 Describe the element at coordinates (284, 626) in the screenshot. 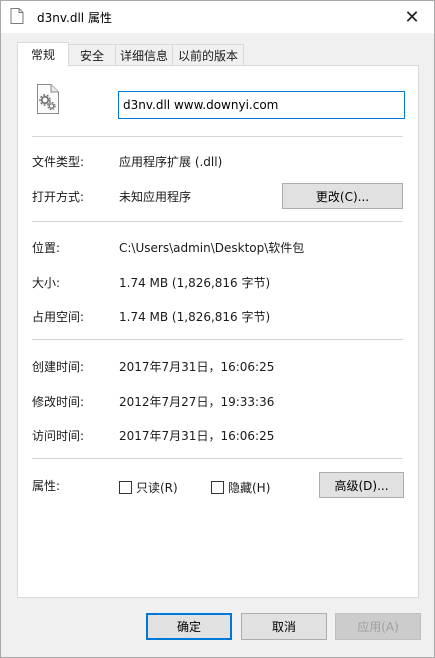

I see `cancel-button: 取消` at that location.